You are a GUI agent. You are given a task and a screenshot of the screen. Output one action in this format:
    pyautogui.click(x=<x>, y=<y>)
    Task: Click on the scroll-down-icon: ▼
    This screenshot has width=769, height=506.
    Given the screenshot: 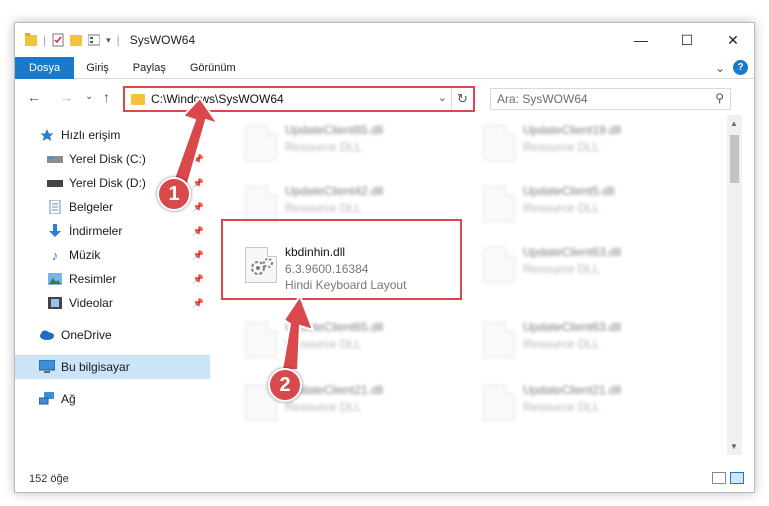 What is the action you would take?
    pyautogui.click(x=734, y=446)
    